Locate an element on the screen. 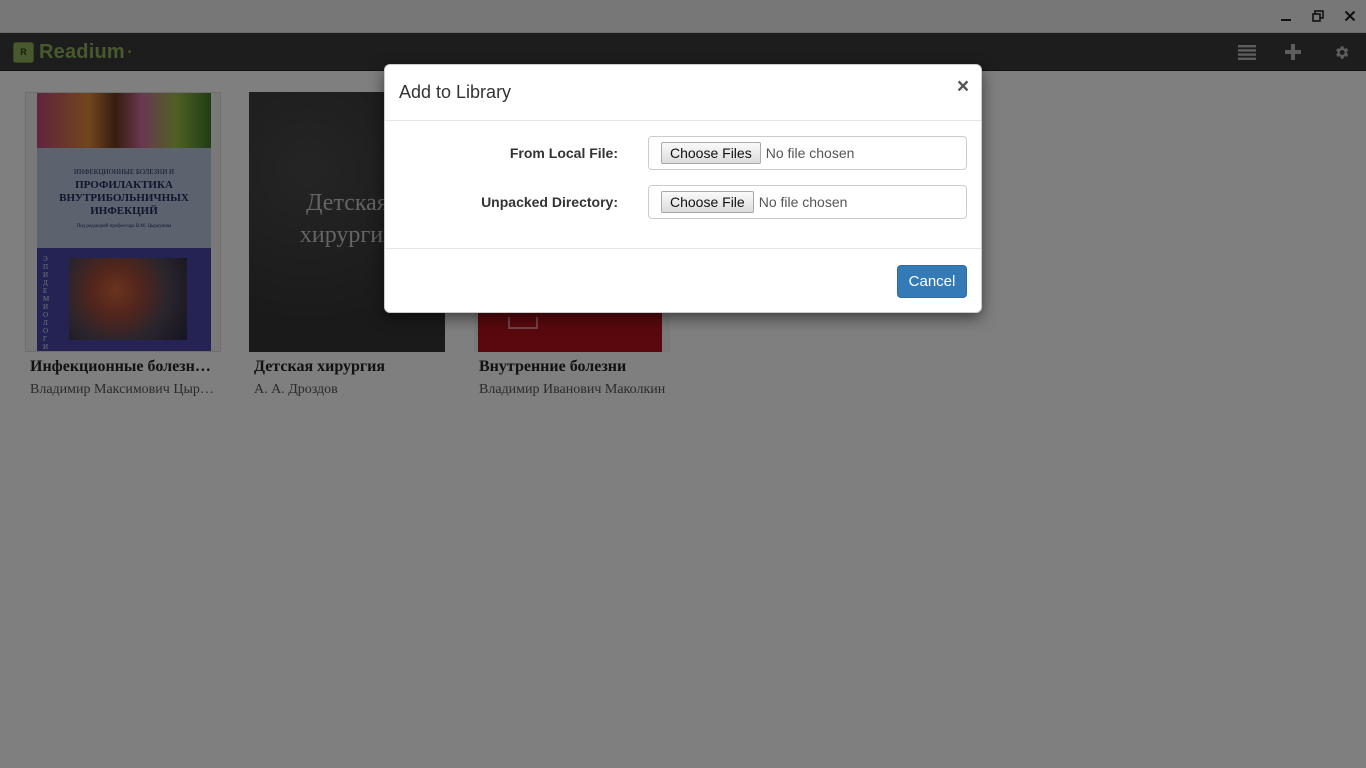 The image size is (1366, 768). modal-title: Add to Library is located at coordinates (455, 92).